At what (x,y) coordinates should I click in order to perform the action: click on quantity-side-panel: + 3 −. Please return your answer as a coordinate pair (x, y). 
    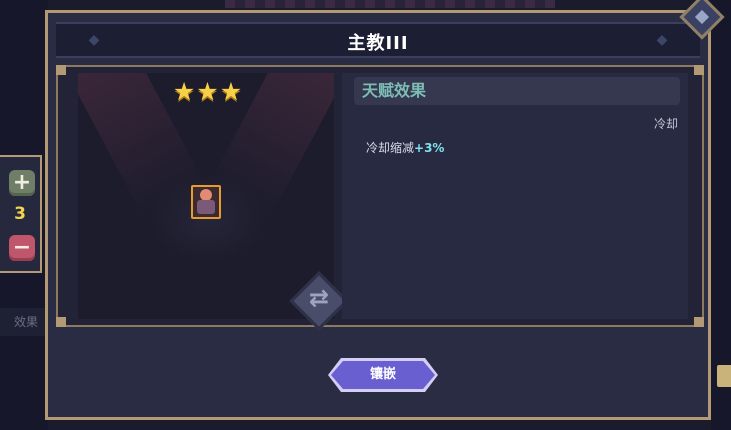
    Looking at the image, I should click on (21, 214).